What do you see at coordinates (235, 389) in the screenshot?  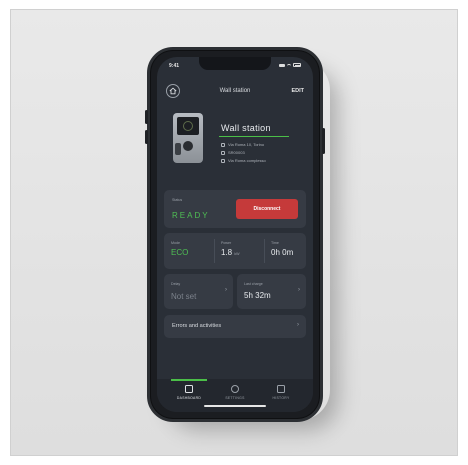 I see `settings-icon` at bounding box center [235, 389].